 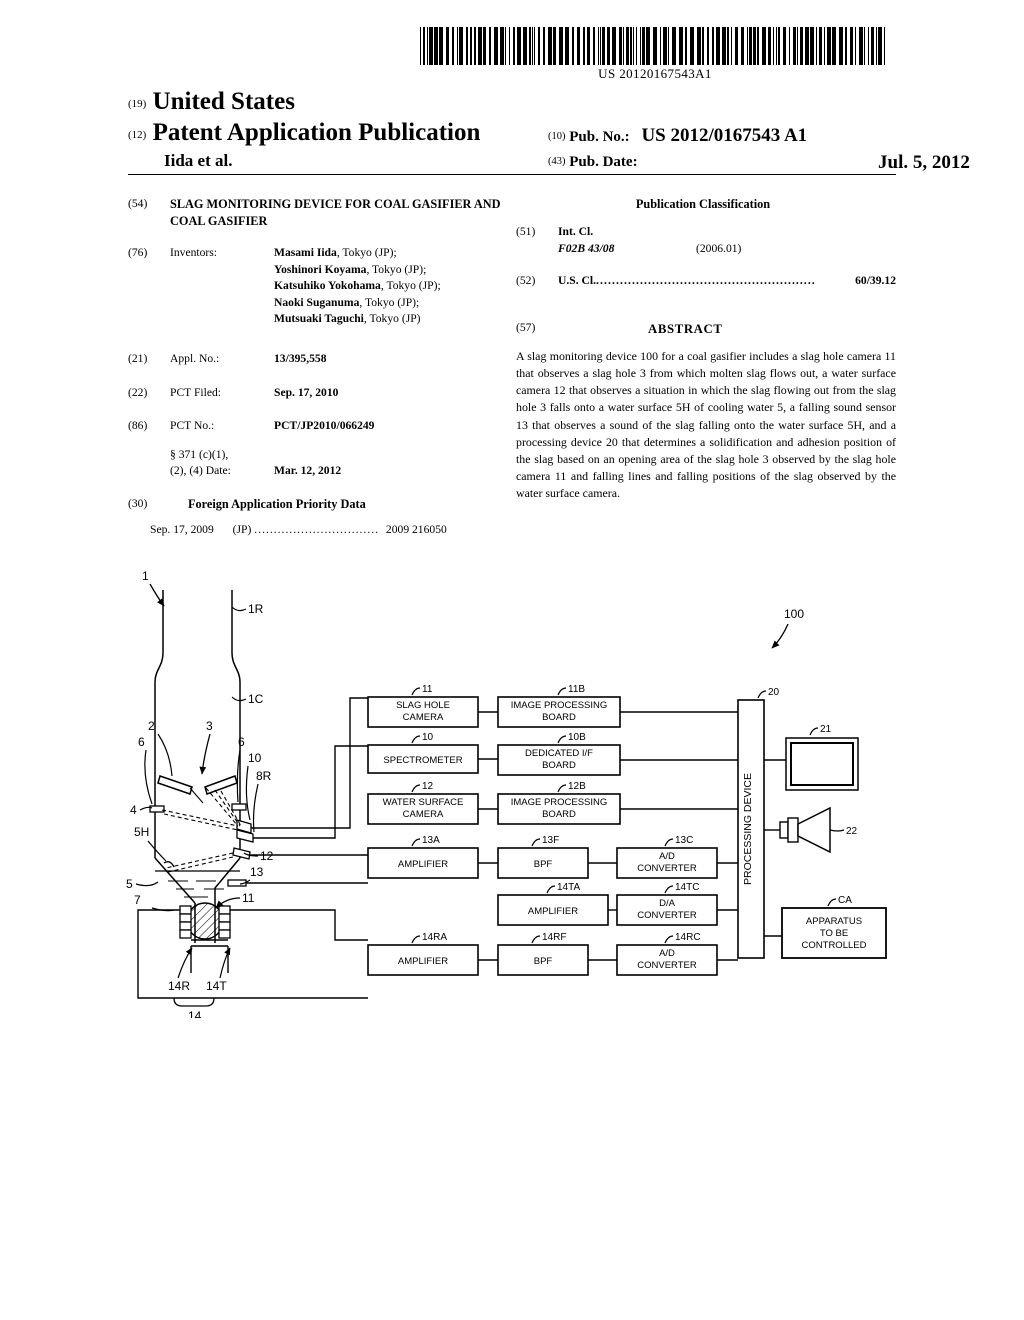 I want to click on ref-8R: 7, so click(x=137, y=900).